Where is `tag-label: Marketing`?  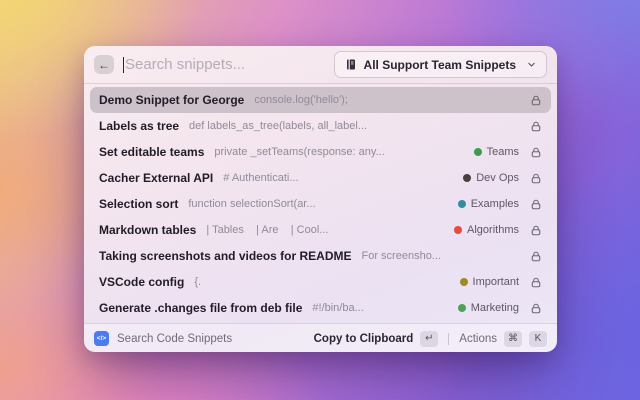
tag-label: Marketing is located at coordinates (494, 308).